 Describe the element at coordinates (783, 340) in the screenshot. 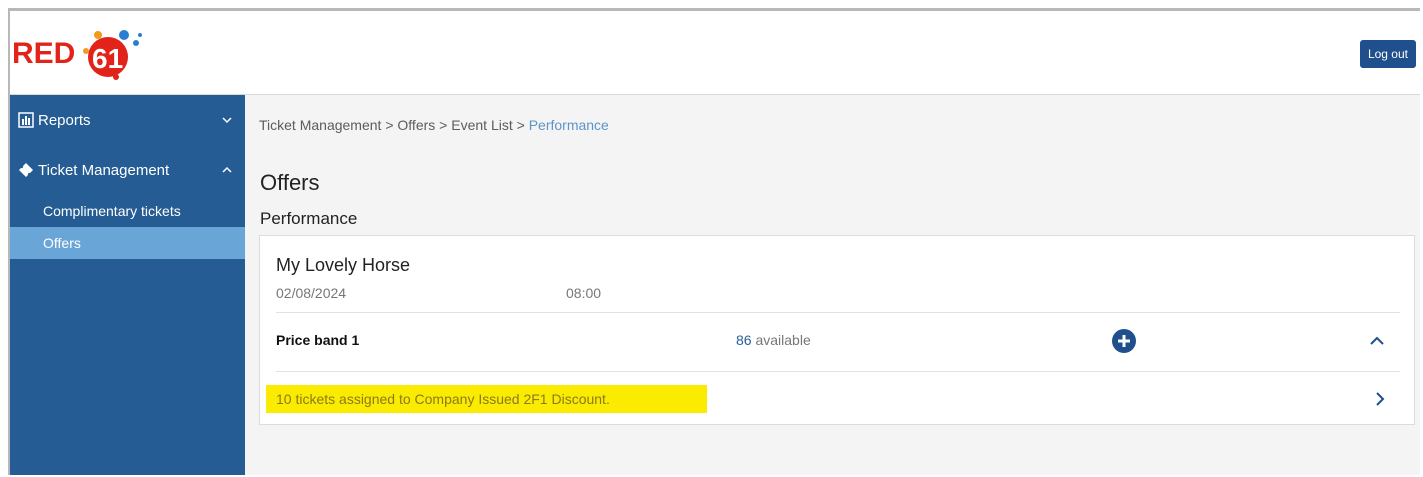

I see `available-label: available` at that location.